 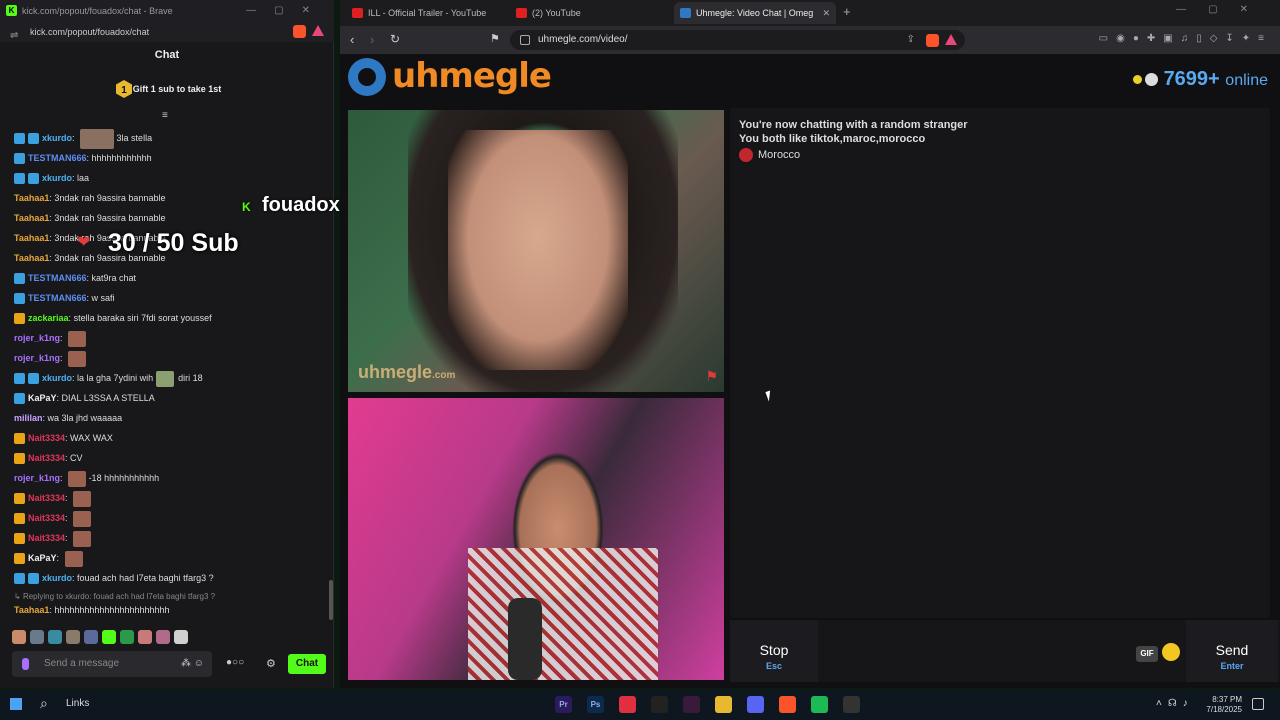 What do you see at coordinates (691, 705) in the screenshot?
I see `vegas-icon` at bounding box center [691, 705].